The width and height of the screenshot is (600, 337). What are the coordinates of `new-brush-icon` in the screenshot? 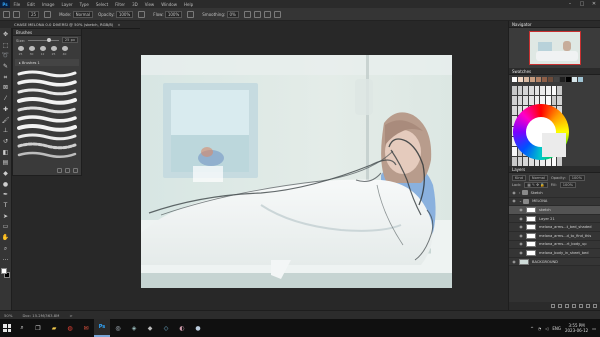 It's located at (67, 170).